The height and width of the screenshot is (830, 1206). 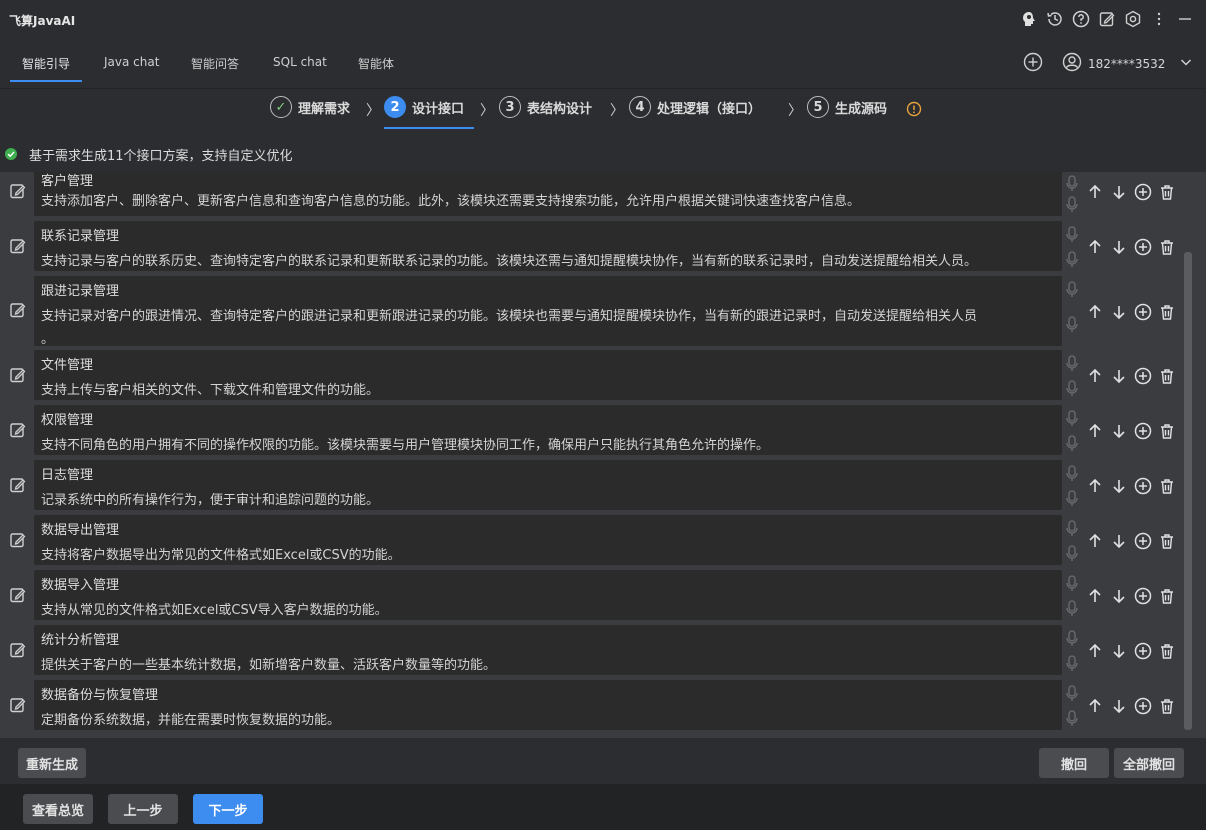 What do you see at coordinates (228, 809) in the screenshot?
I see `next-step-button: 下一步` at bounding box center [228, 809].